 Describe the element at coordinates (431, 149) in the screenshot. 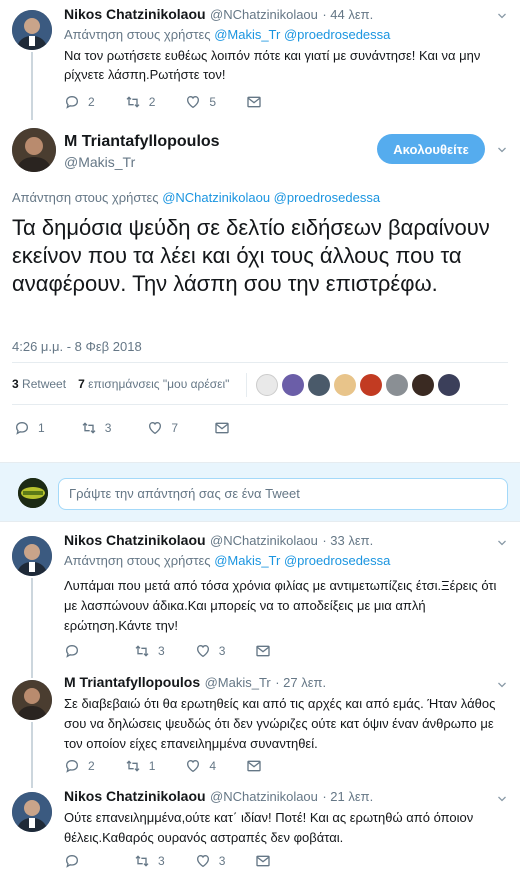

I see `follow-button: Ακολουθείτε` at that location.